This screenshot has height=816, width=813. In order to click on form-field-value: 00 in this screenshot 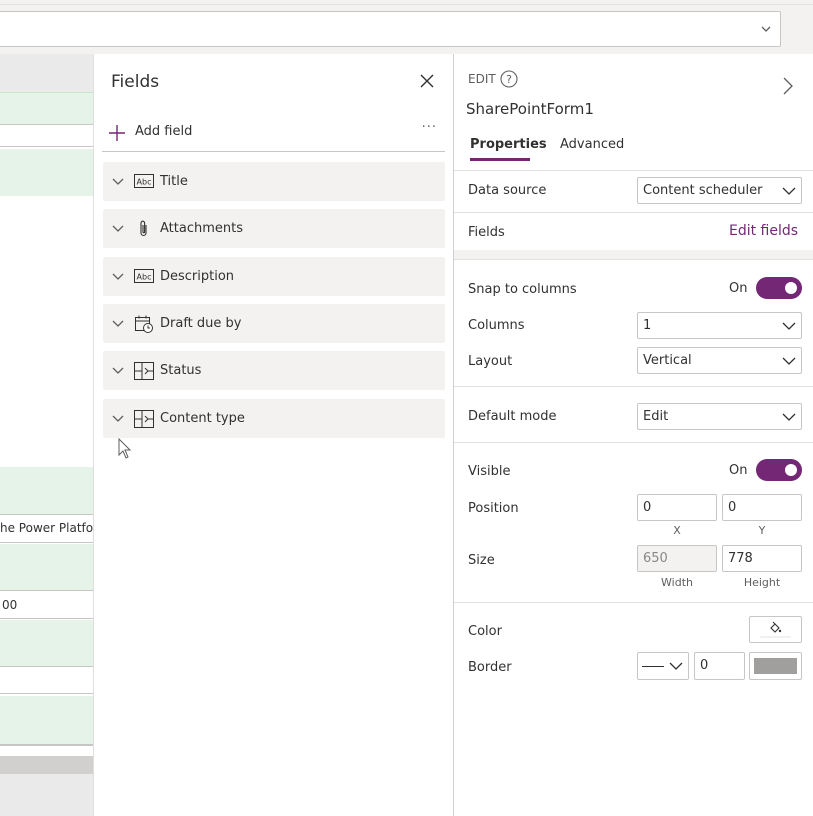, I will do `click(10, 605)`.